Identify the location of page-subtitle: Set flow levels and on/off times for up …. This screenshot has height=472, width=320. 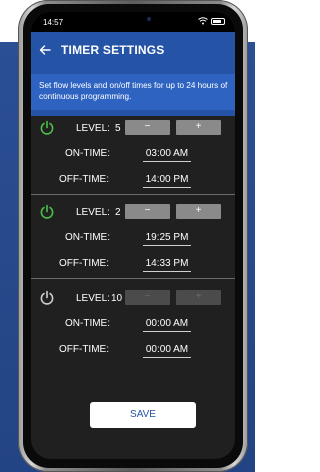
(133, 92).